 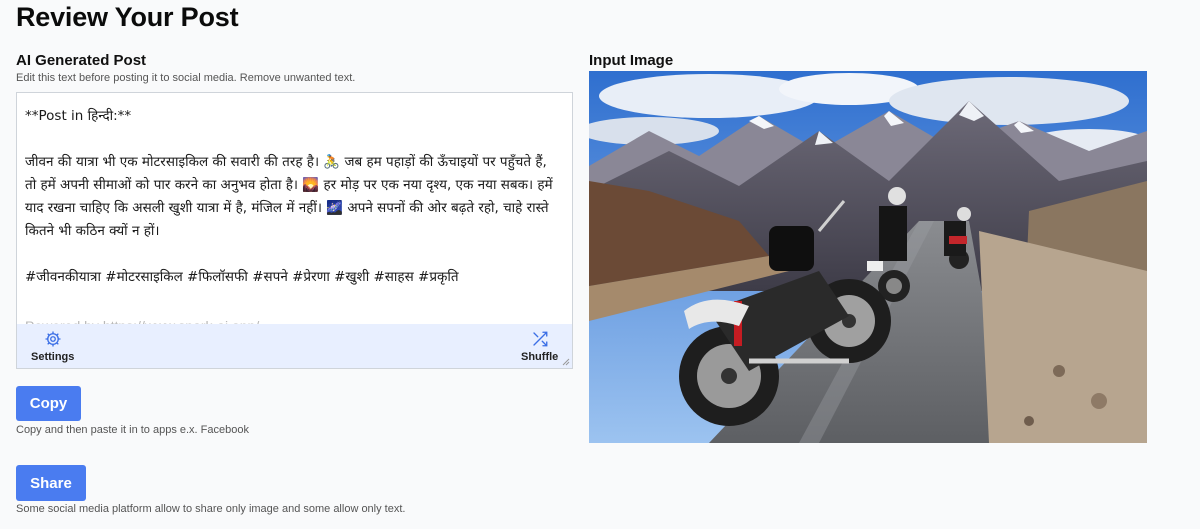 What do you see at coordinates (51, 483) in the screenshot?
I see `share-button: Share` at bounding box center [51, 483].